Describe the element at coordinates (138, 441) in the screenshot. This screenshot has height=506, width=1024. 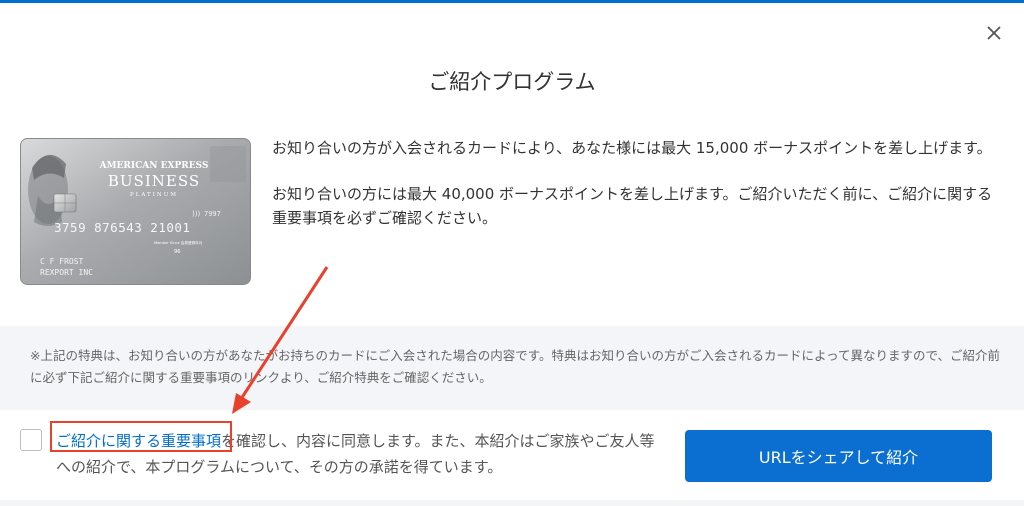
I see `important-matters-link: ご紹介に関する重要事項` at that location.